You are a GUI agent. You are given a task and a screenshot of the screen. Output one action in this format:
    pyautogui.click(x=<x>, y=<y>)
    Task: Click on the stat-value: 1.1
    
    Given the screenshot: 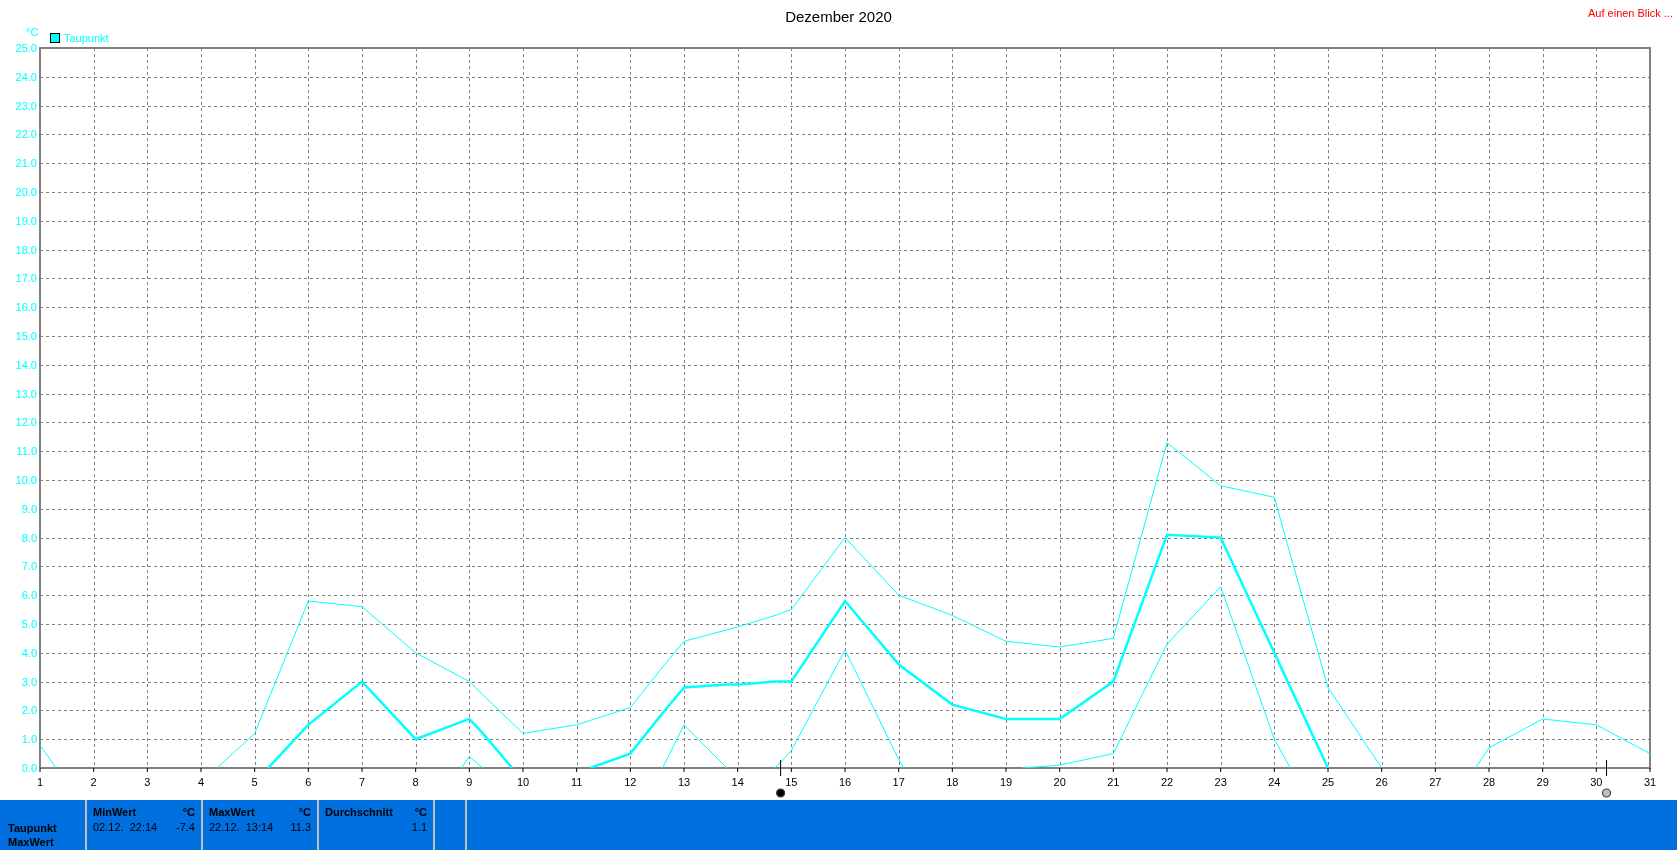 What is the action you would take?
    pyautogui.click(x=419, y=827)
    